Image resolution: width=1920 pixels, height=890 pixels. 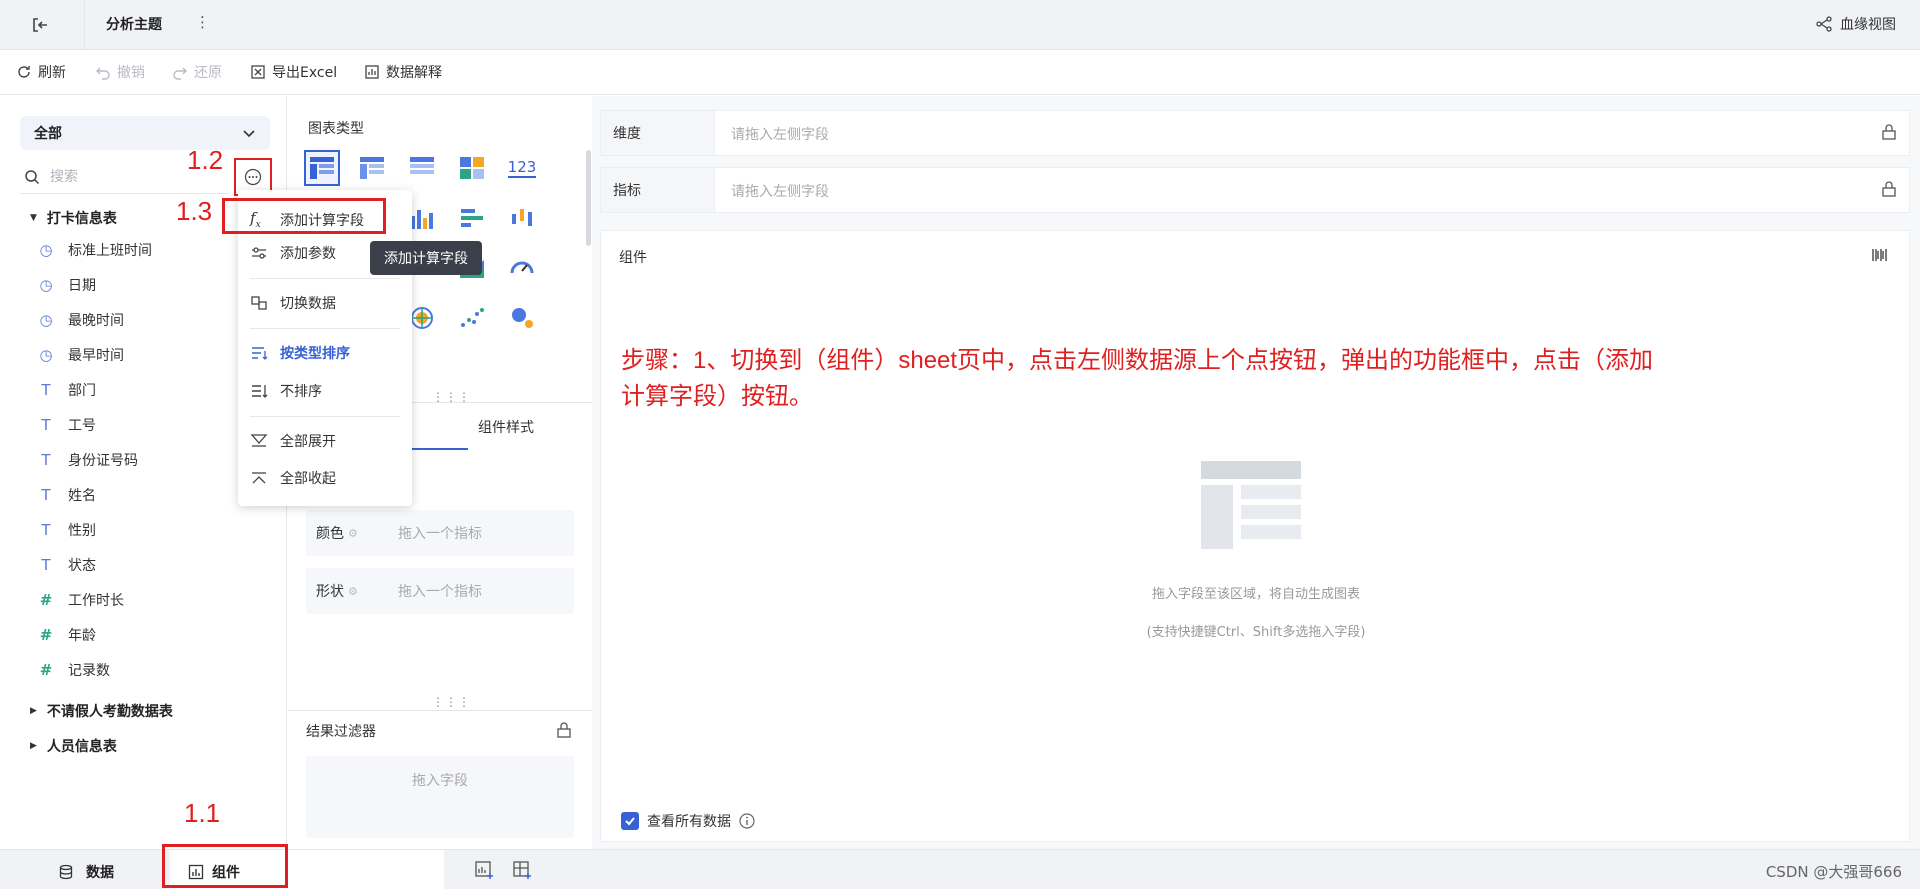 What do you see at coordinates (253, 177) in the screenshot?
I see `more-dots-icon` at bounding box center [253, 177].